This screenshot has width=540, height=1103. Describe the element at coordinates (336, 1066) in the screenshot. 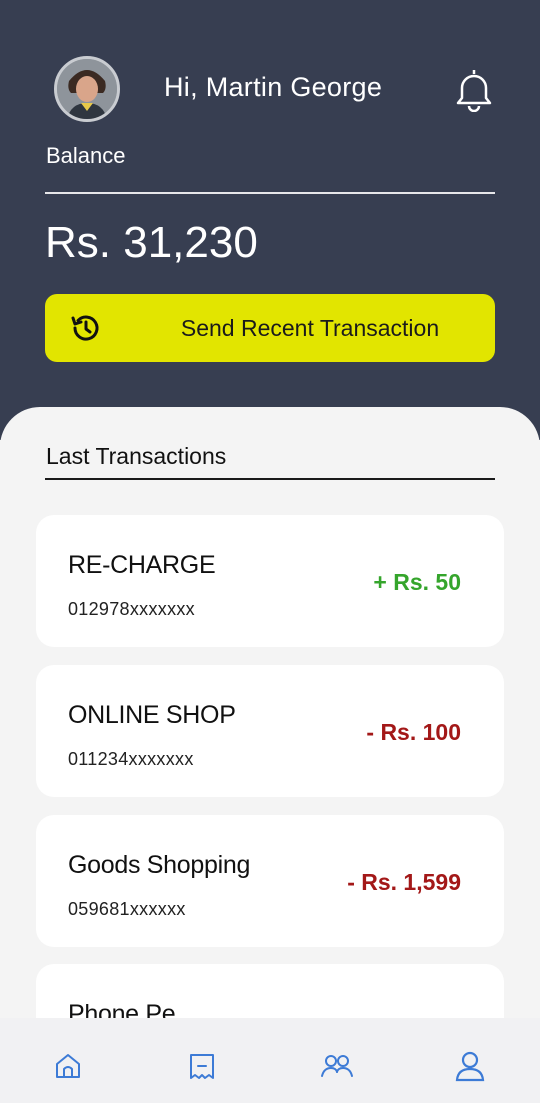

I see `group-icon` at that location.